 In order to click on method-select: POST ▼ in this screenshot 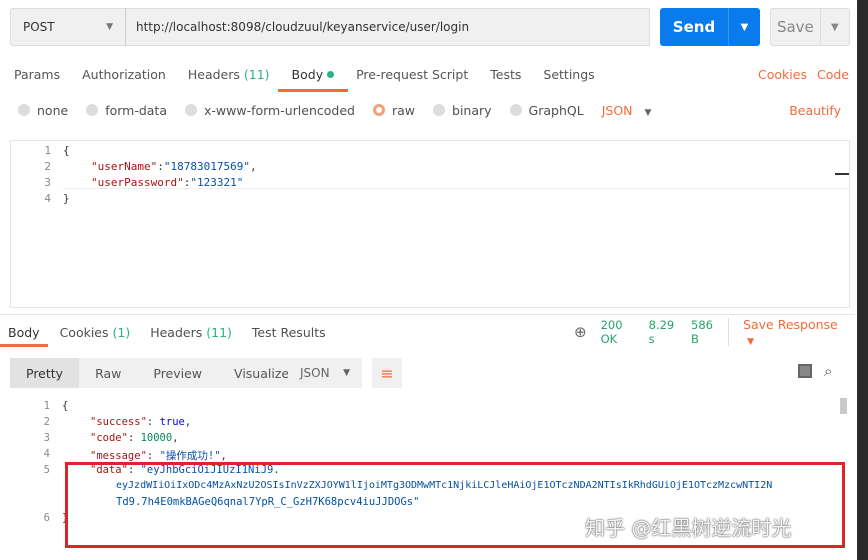, I will do `click(68, 27)`.